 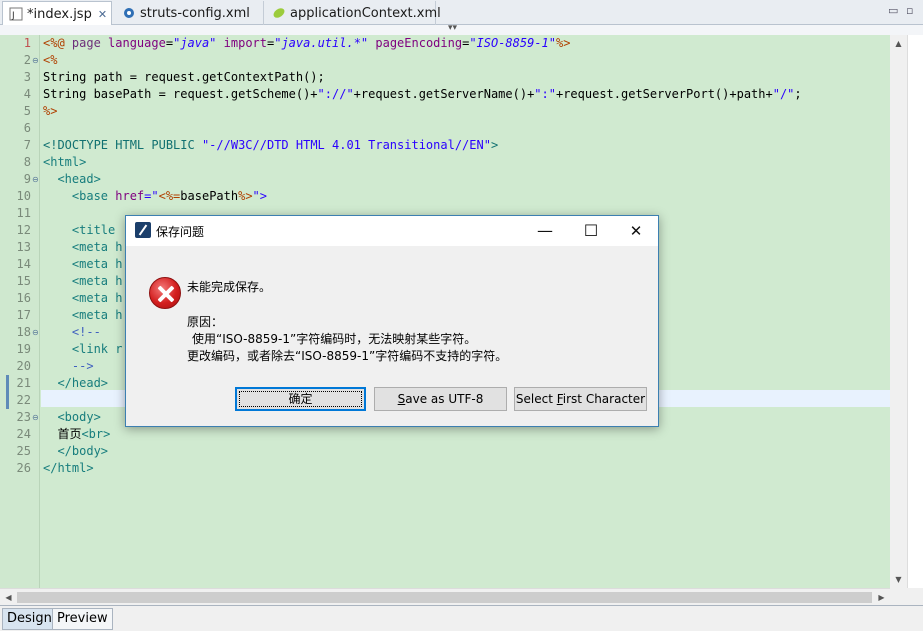 What do you see at coordinates (16, 14) in the screenshot?
I see `jsp-file-icon: J` at bounding box center [16, 14].